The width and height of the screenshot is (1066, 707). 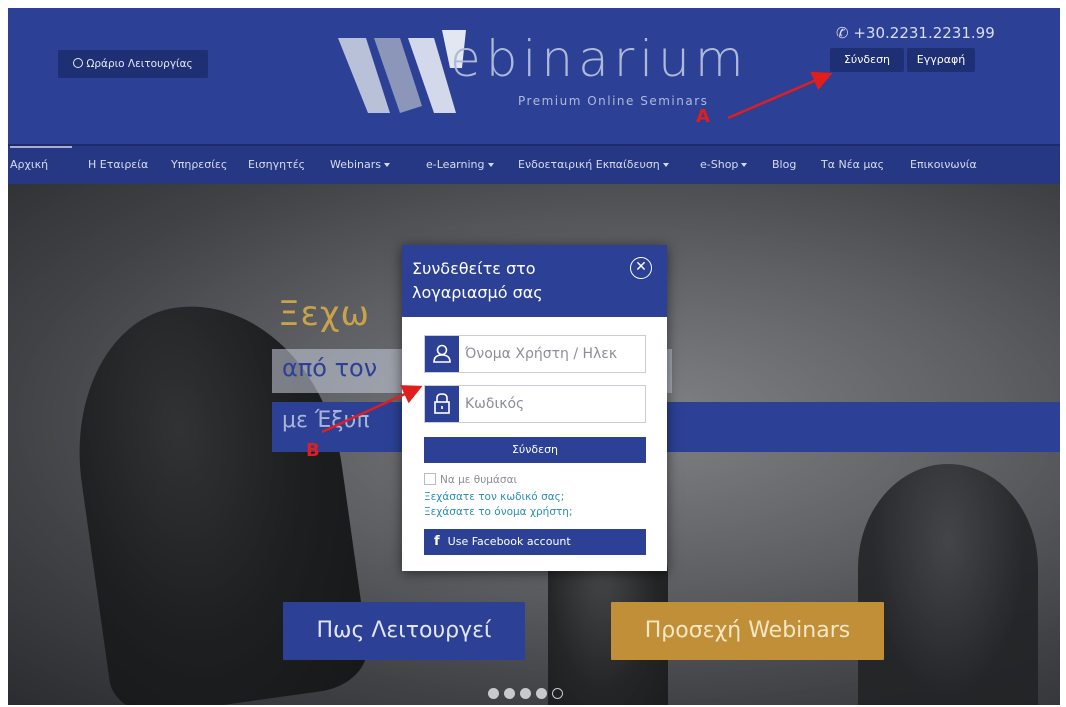 I want to click on close-icon: ✕, so click(x=641, y=268).